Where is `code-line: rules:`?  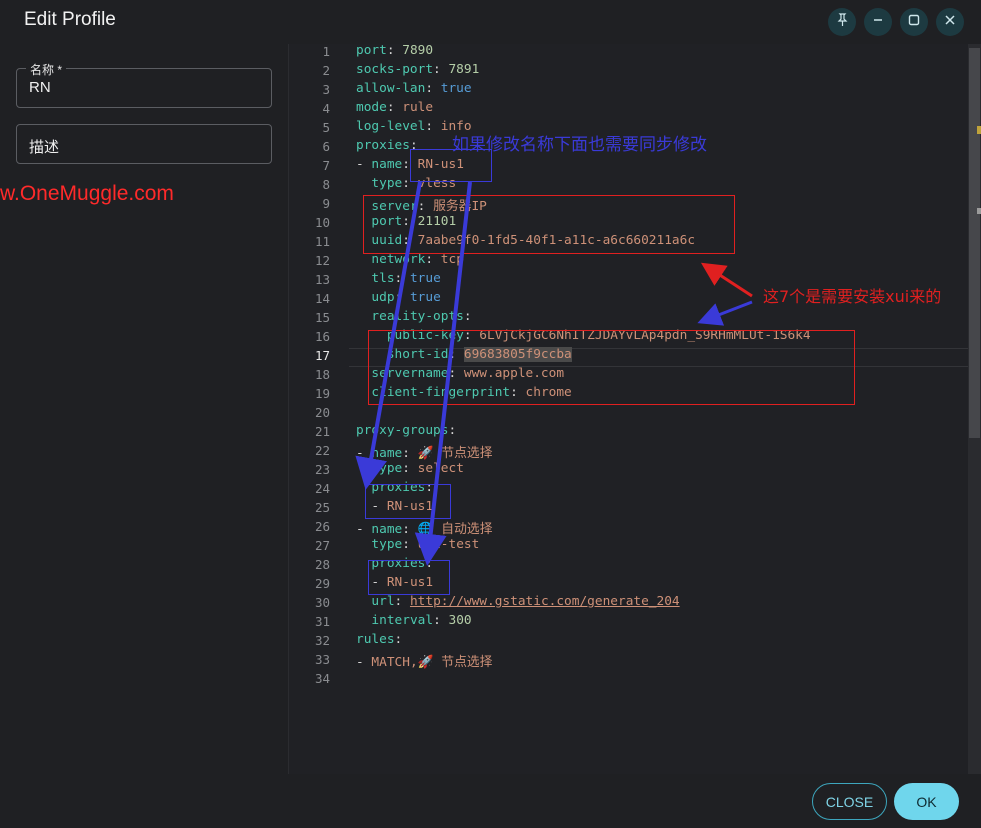
code-line: rules: is located at coordinates (379, 639).